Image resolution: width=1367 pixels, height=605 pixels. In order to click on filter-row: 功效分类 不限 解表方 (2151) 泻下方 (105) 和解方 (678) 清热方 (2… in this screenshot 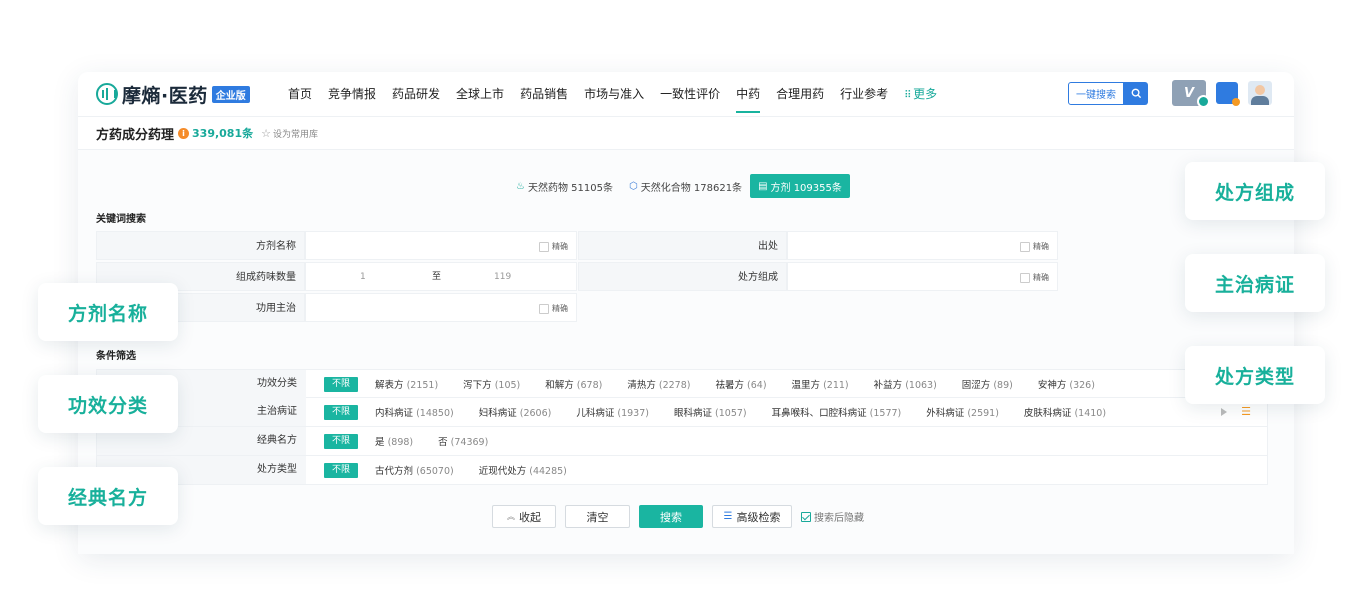, I will do `click(682, 383)`.